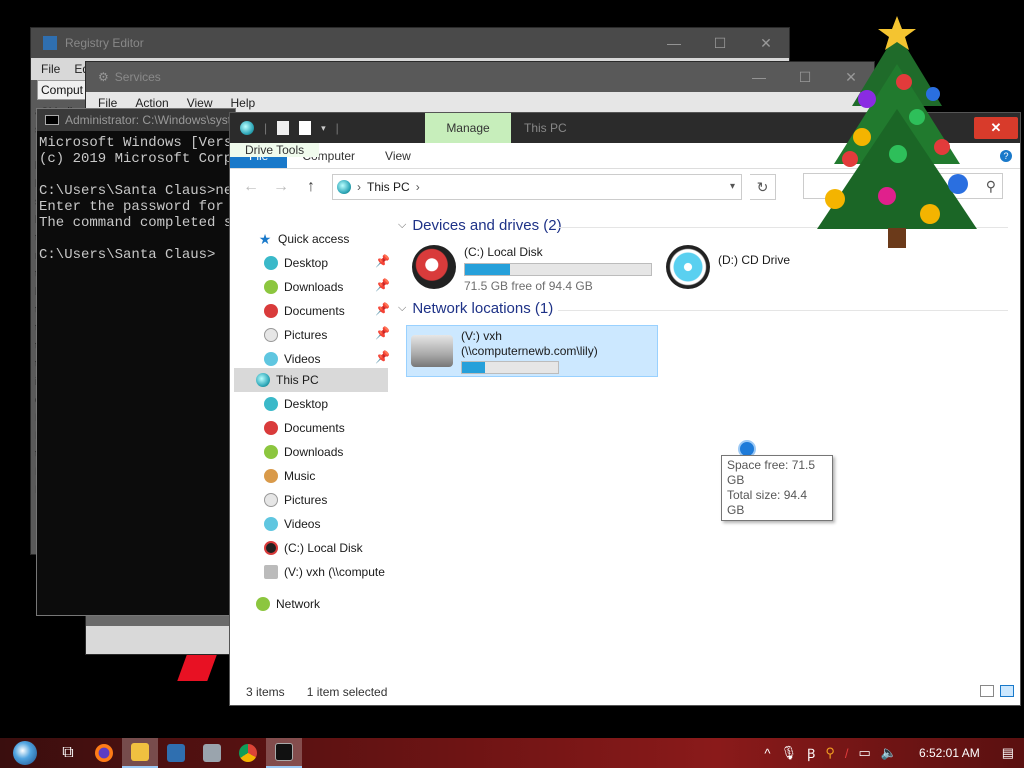 This screenshot has width=1024, height=768. Describe the element at coordinates (281, 187) in the screenshot. I see `forward-icon: →` at that location.